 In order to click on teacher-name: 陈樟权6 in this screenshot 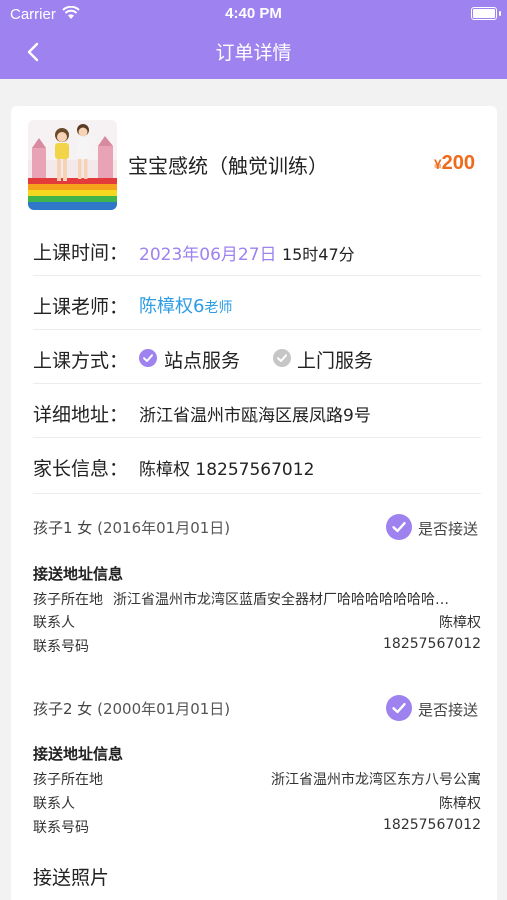, I will do `click(172, 306)`.